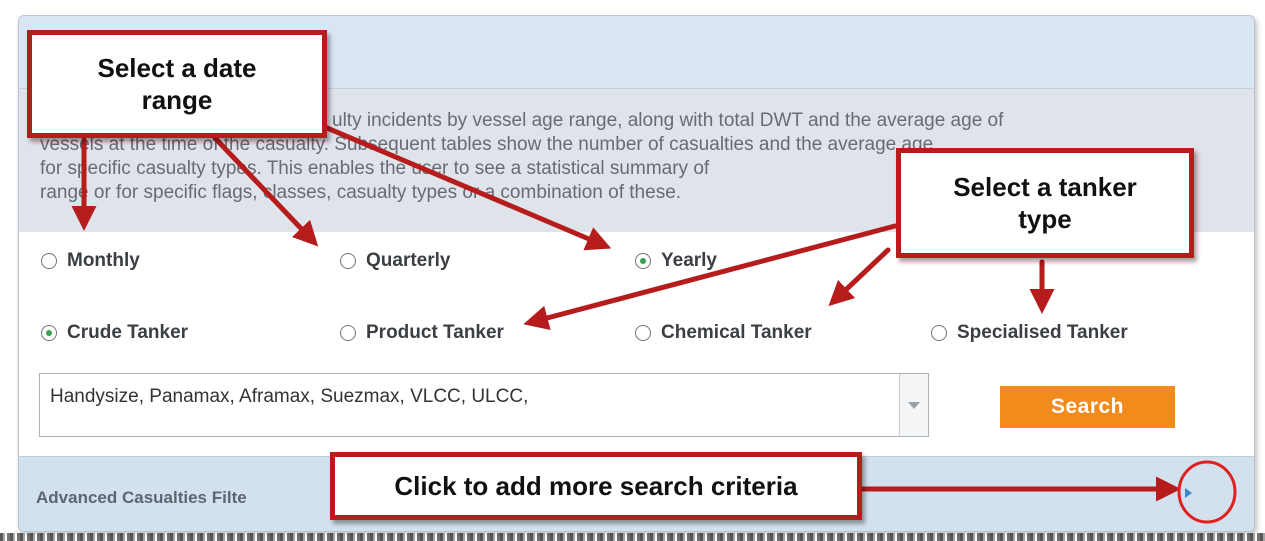 This screenshot has width=1265, height=541. Describe the element at coordinates (939, 333) in the screenshot. I see `radio-specialised-tanker-circle` at that location.